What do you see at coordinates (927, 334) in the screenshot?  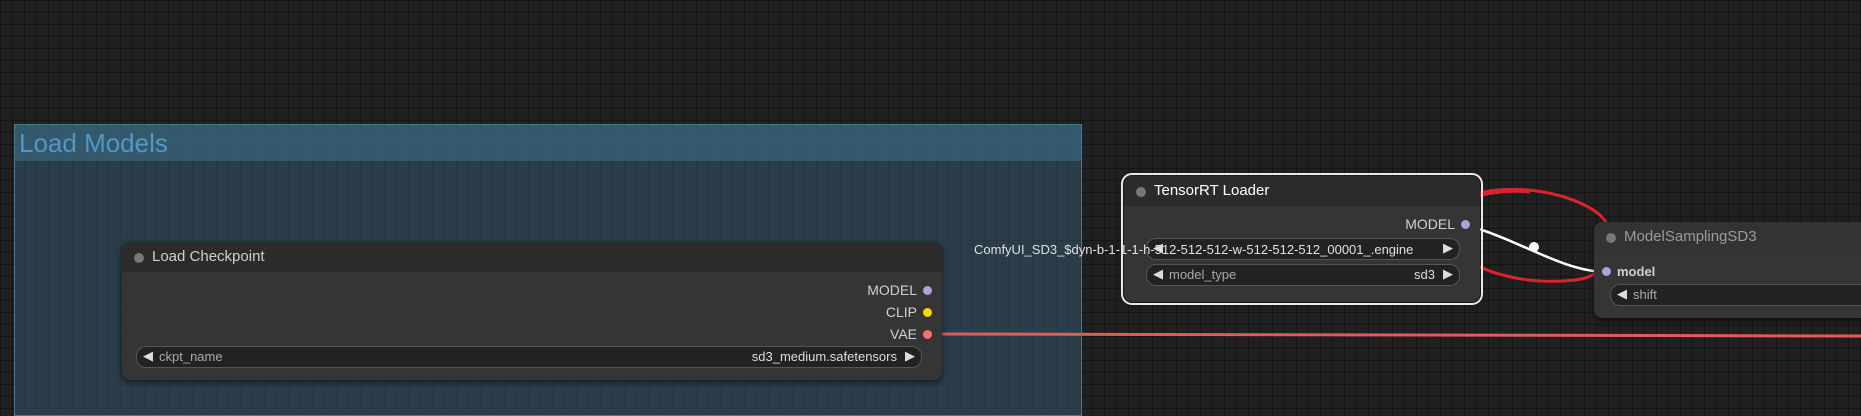 I see `vae-slot-icon` at bounding box center [927, 334].